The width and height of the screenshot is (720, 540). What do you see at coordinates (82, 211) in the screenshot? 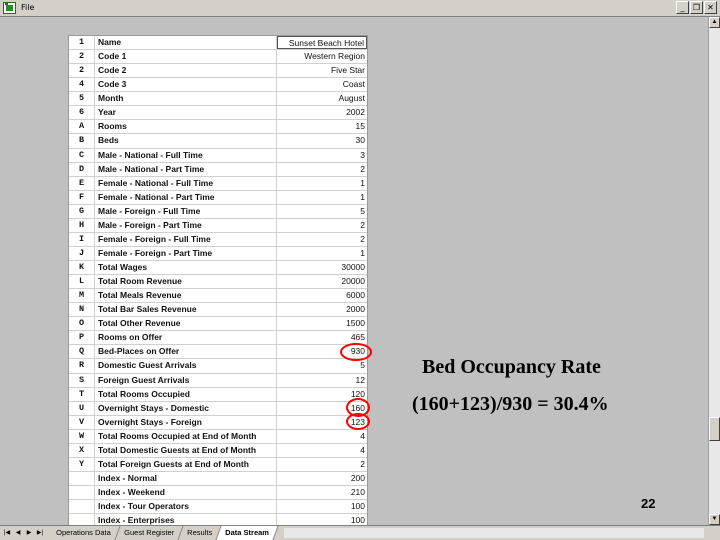
I see `row-code: G` at bounding box center [82, 211].